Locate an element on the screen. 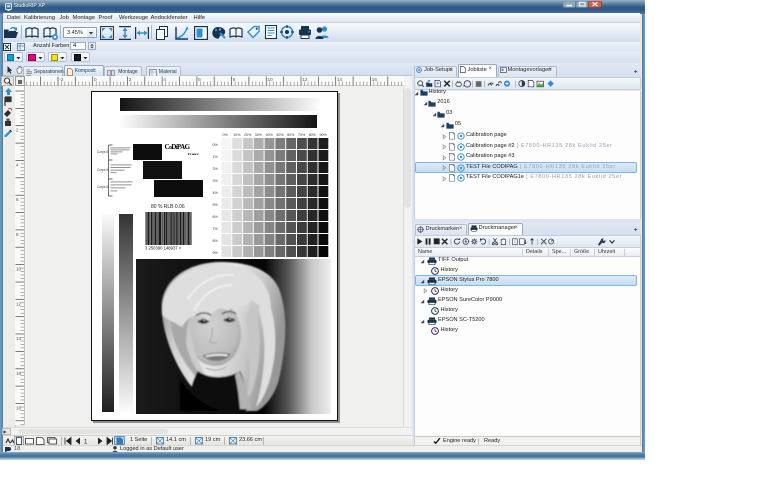  svg-text: 8% is located at coordinates (215, 241).